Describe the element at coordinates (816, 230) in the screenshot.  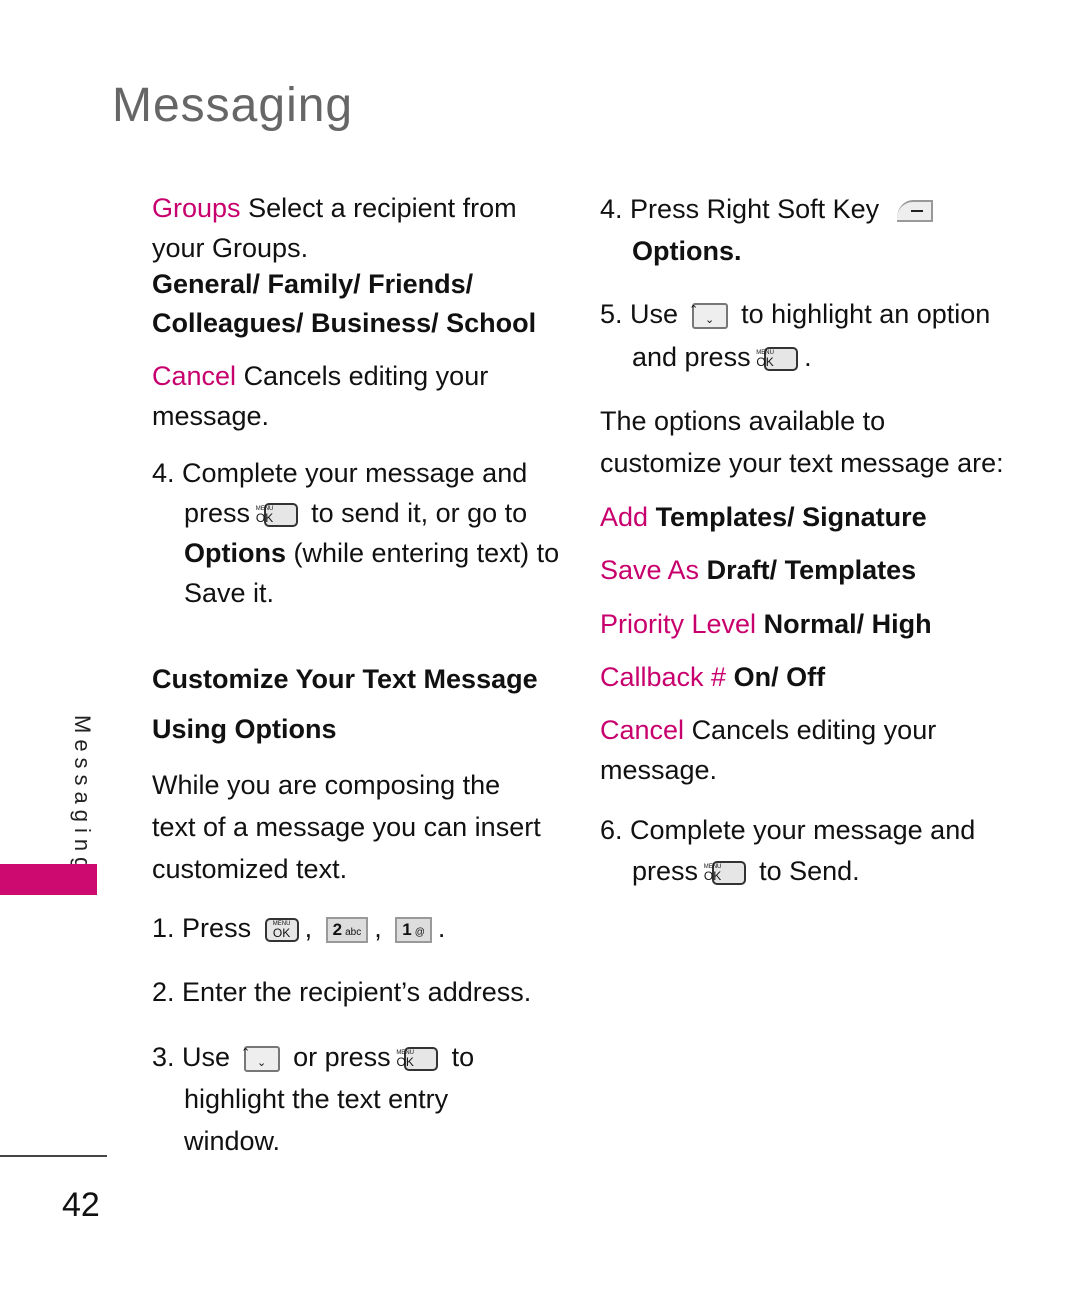
I see `right-step-4: 4. Press Right Soft Key Options.` at that location.